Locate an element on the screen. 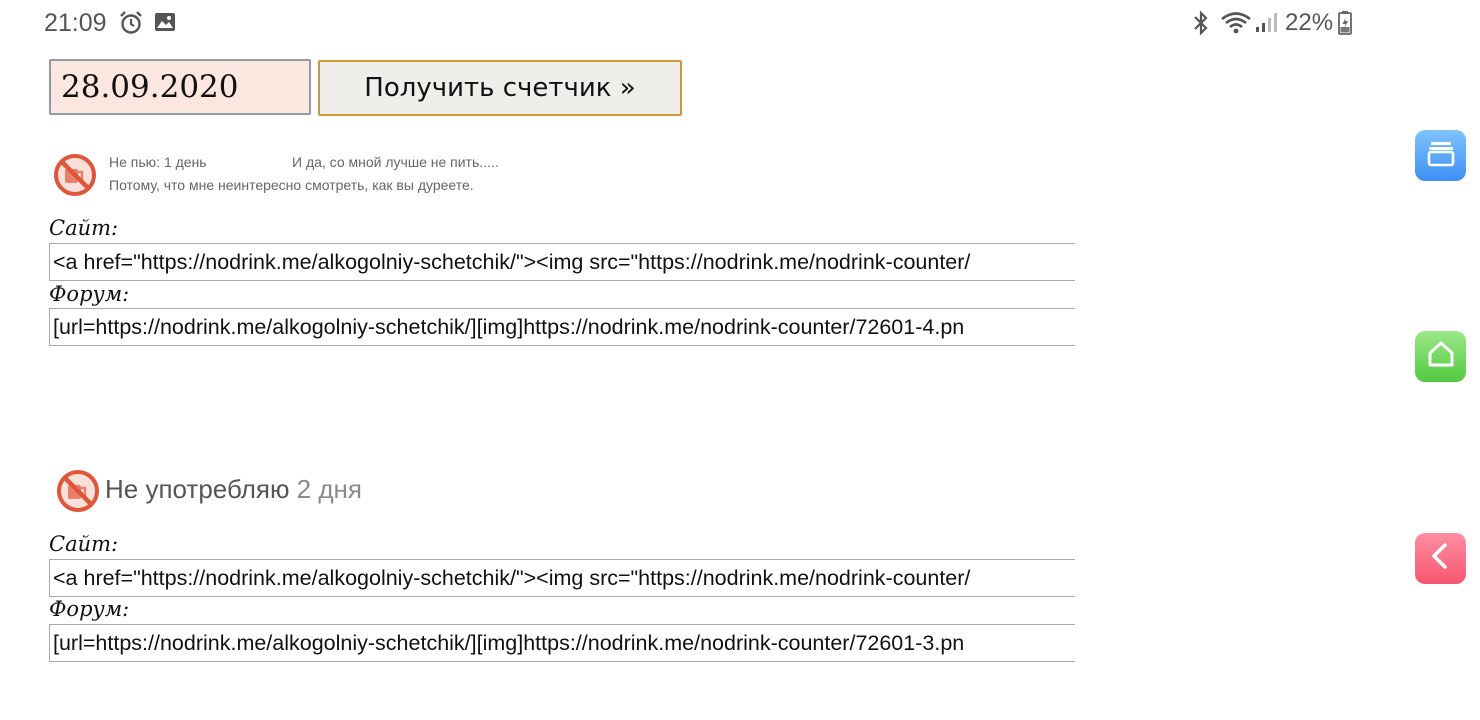 The image size is (1480, 720). alarm-icon is located at coordinates (131, 25).